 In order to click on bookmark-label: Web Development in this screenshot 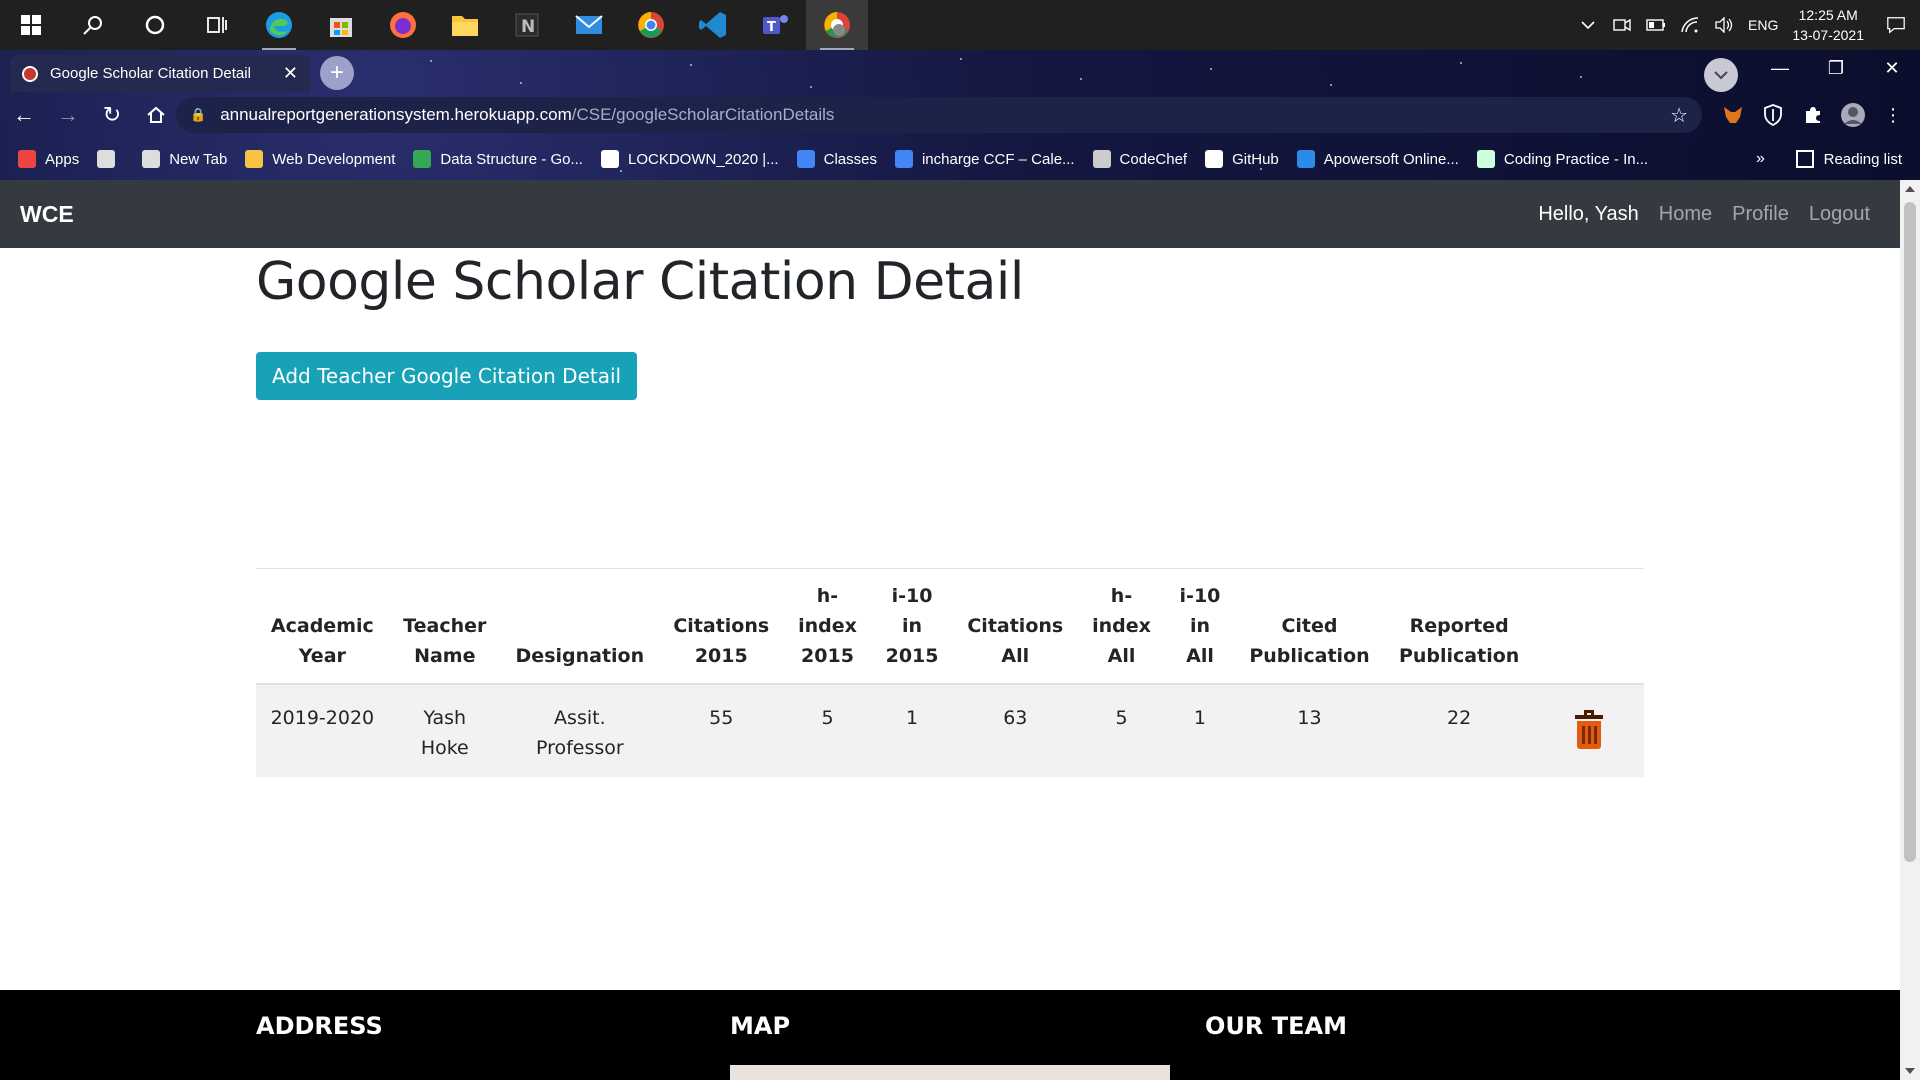, I will do `click(334, 159)`.